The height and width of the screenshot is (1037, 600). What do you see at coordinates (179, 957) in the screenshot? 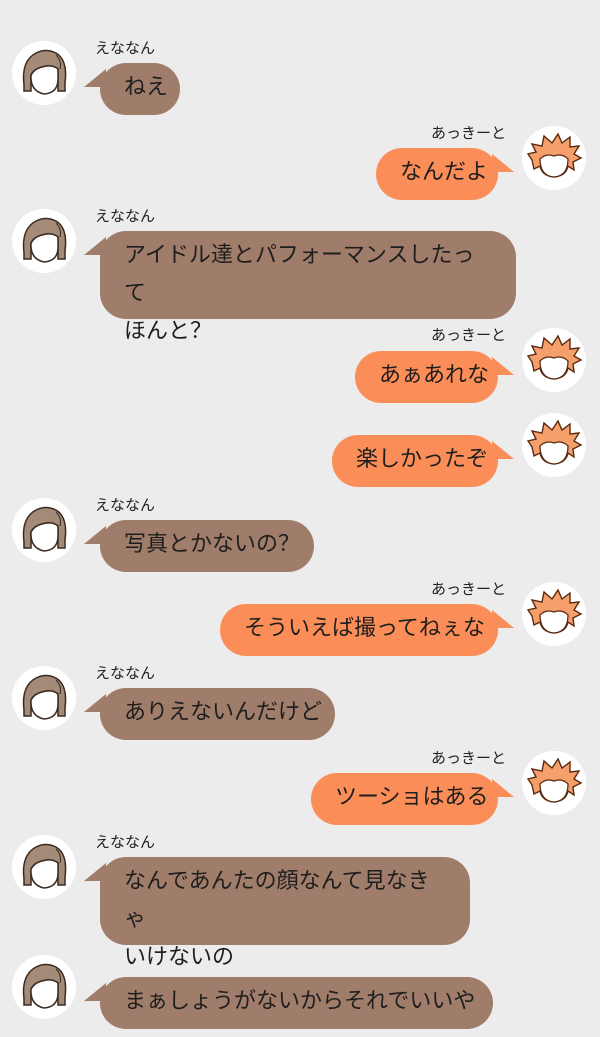
I see `message-text: いけないの` at bounding box center [179, 957].